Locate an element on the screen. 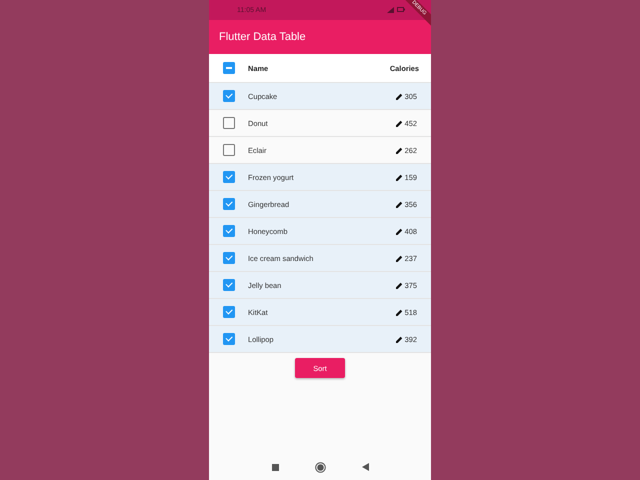 This screenshot has width=640, height=480. battery-icon is located at coordinates (401, 9).